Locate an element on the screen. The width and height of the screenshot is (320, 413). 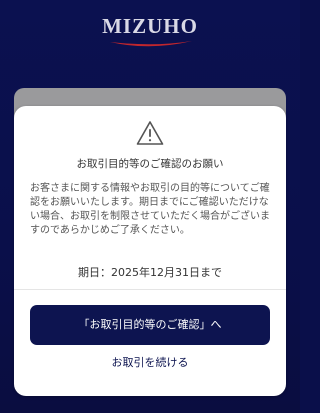
warning-triangle-icon is located at coordinates (150, 133).